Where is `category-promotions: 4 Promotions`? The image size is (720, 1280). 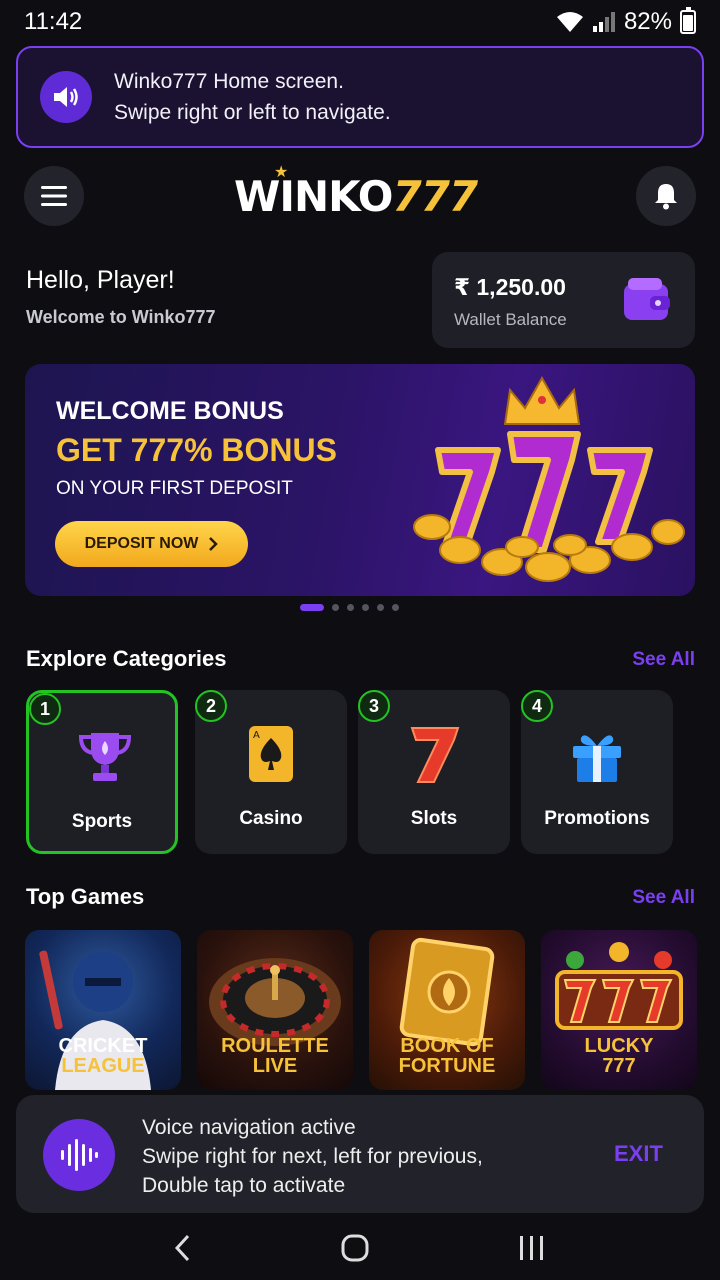
category-promotions: 4 Promotions is located at coordinates (597, 772).